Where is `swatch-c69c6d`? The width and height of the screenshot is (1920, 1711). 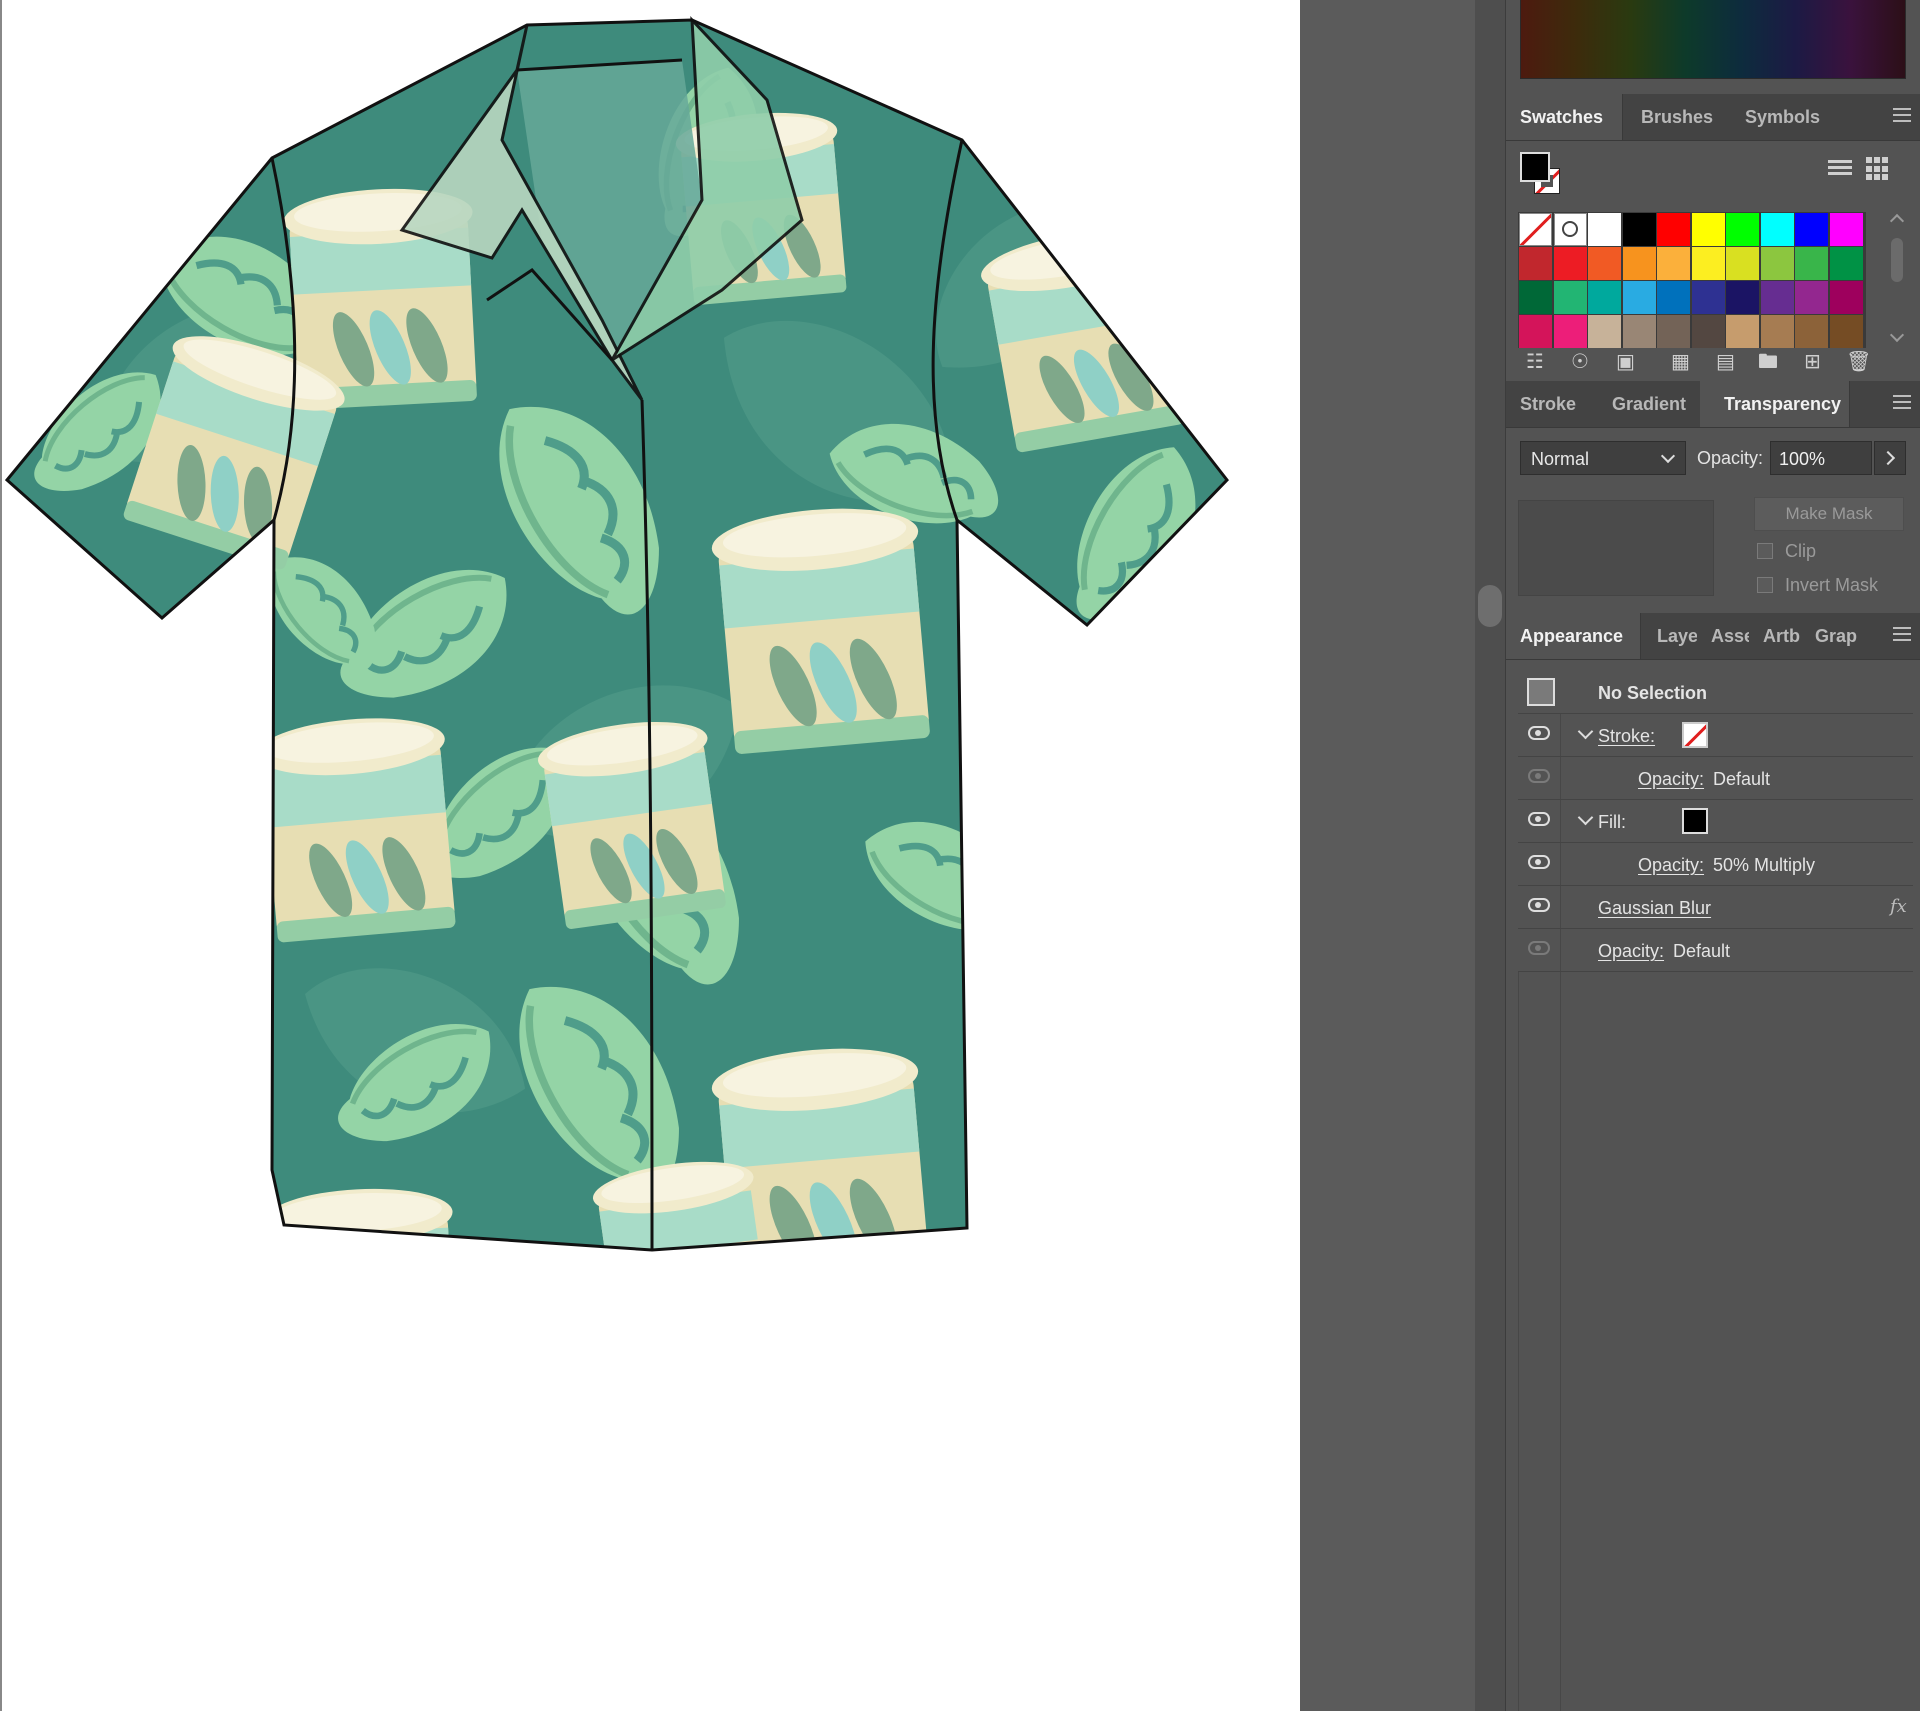 swatch-c69c6d is located at coordinates (1742, 331).